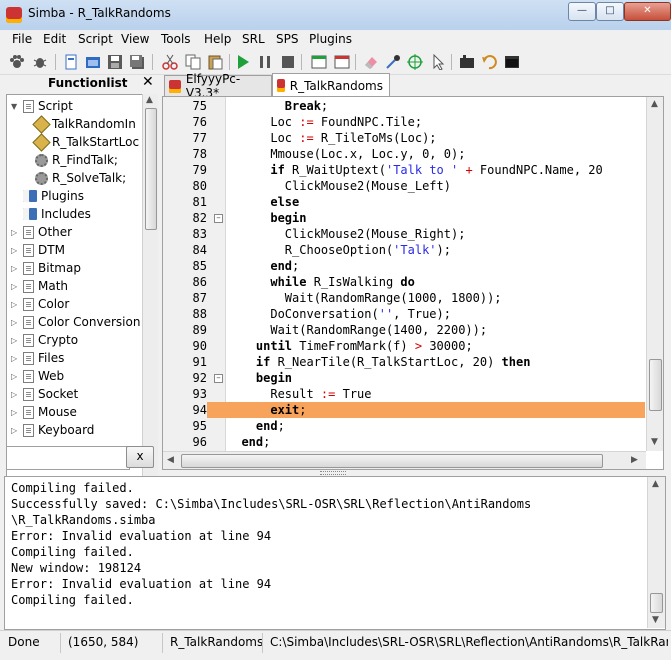  Describe the element at coordinates (218, 86) in the screenshot. I see `tab-elfyyypc: ElfyyyPc-V3.3*` at that location.